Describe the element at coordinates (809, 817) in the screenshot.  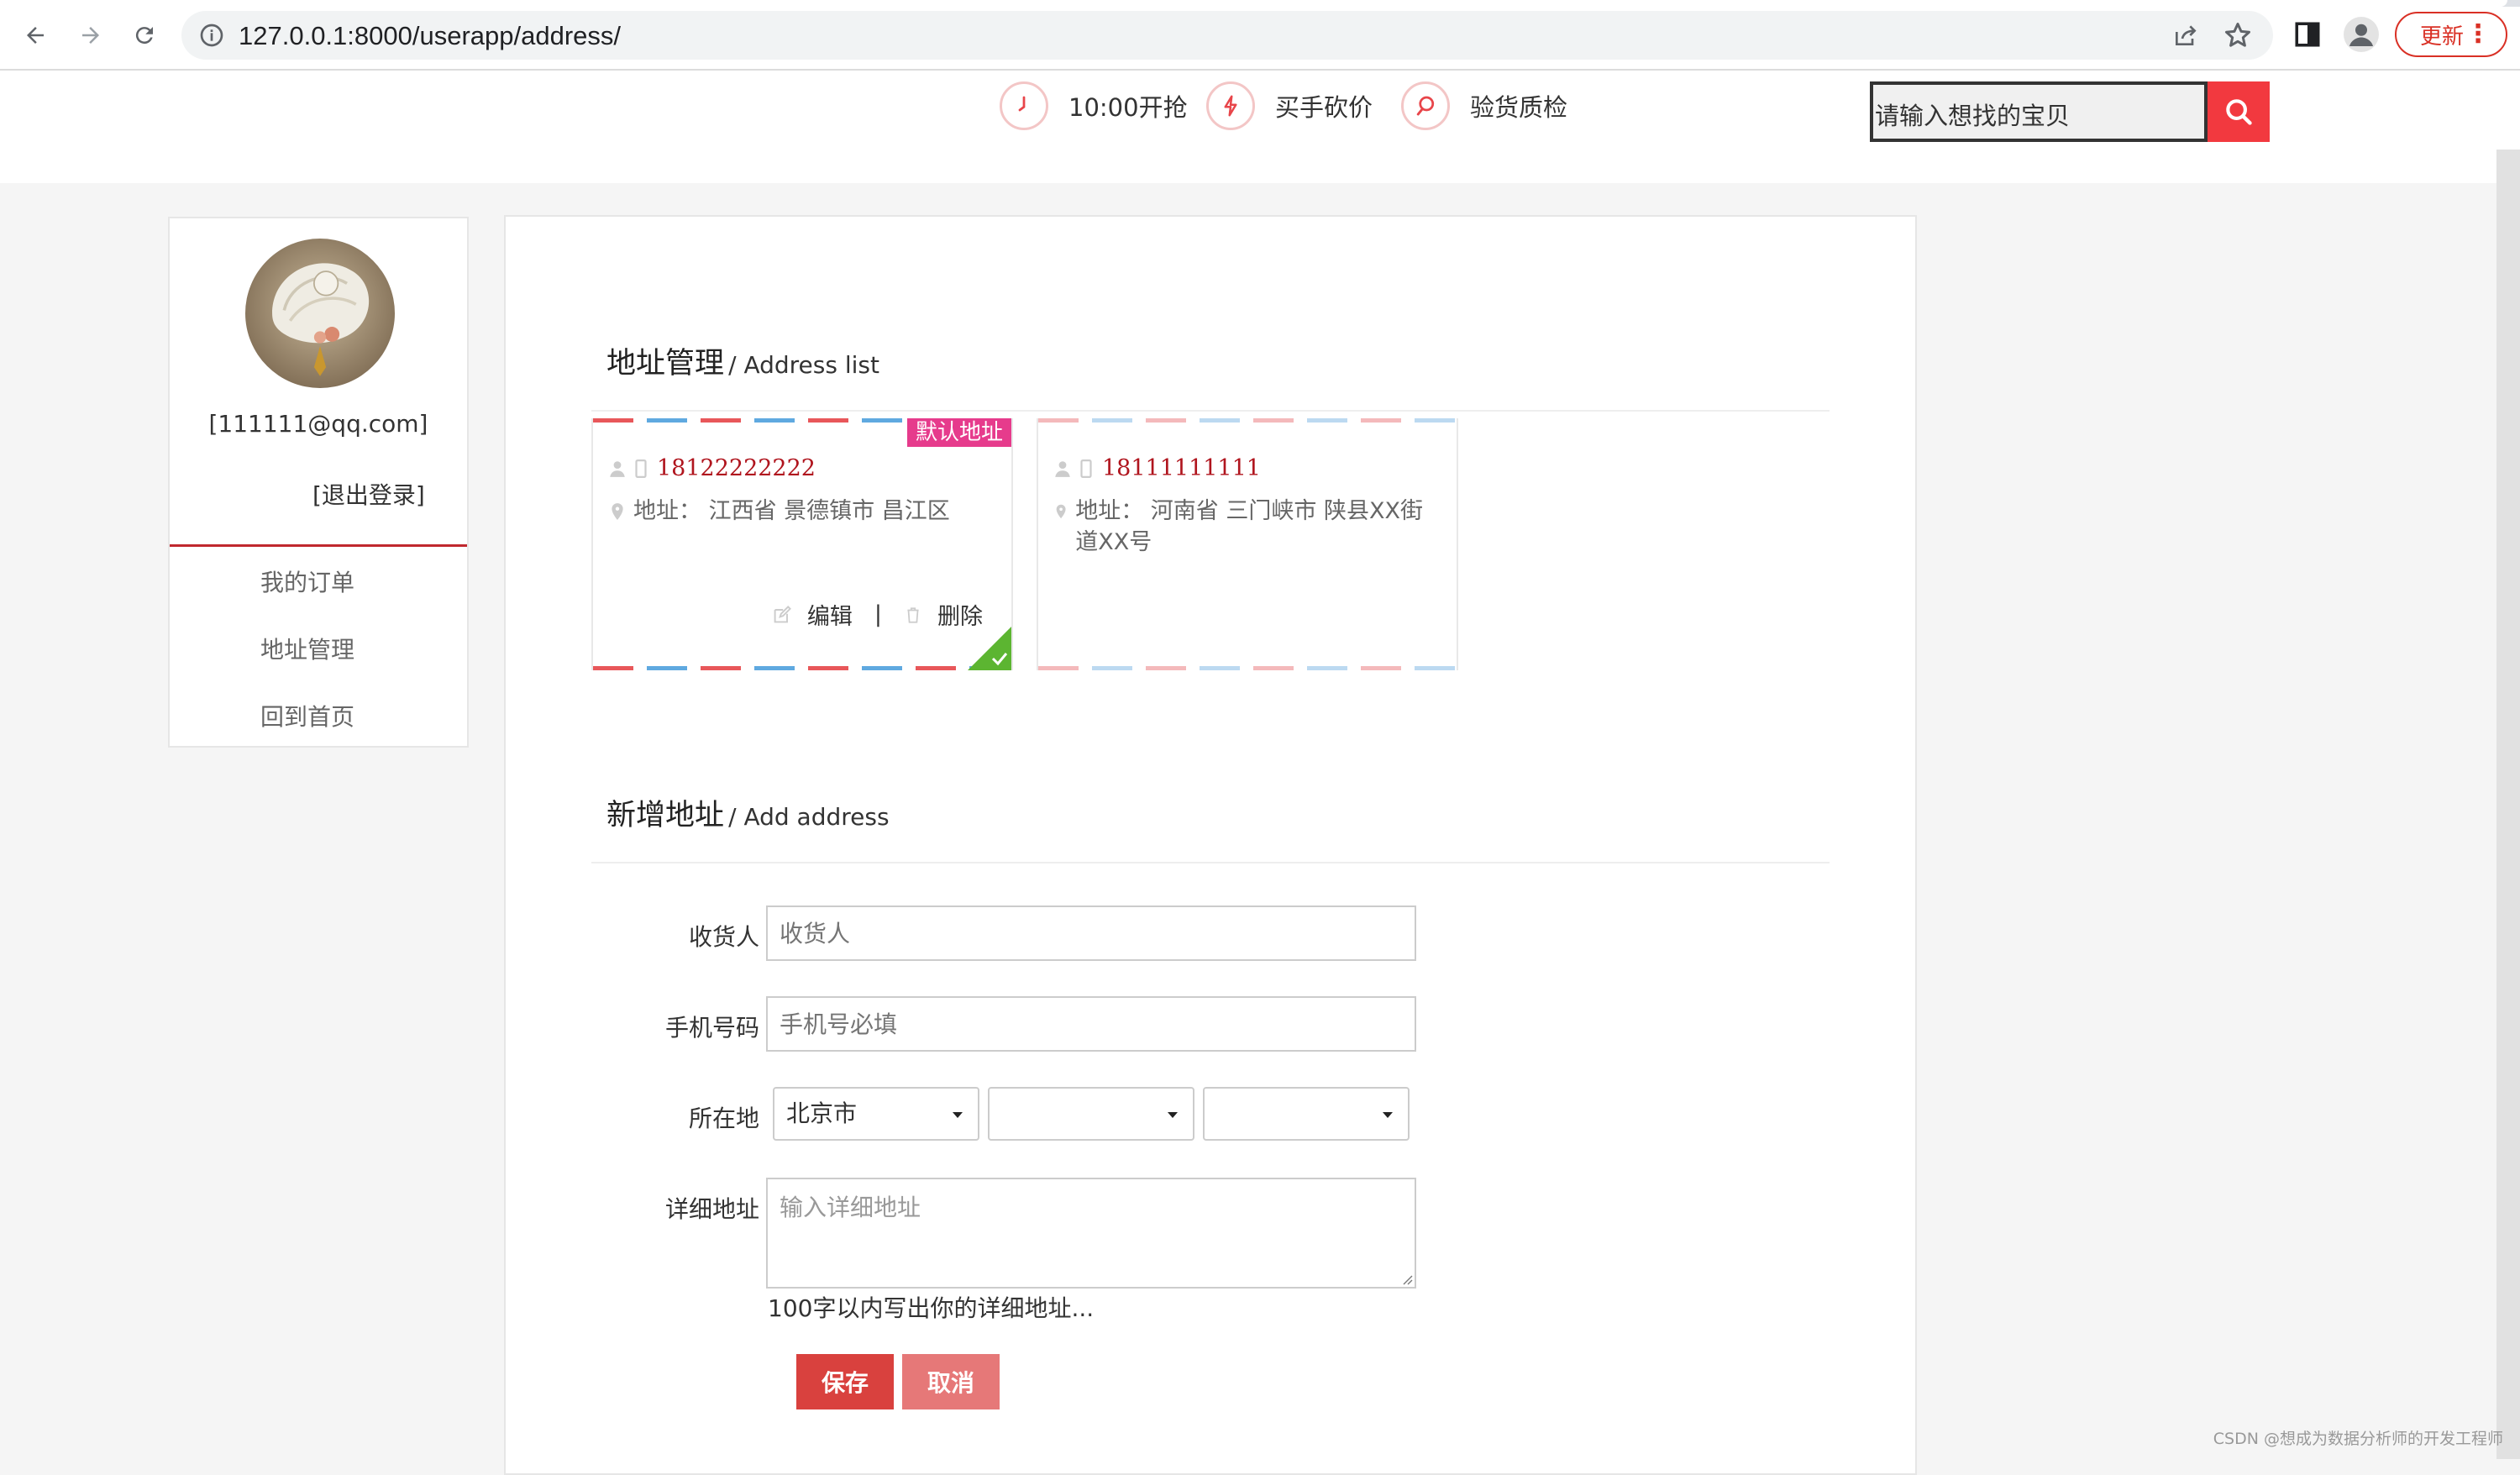
I see `add-address-subtitle: / Add address` at that location.